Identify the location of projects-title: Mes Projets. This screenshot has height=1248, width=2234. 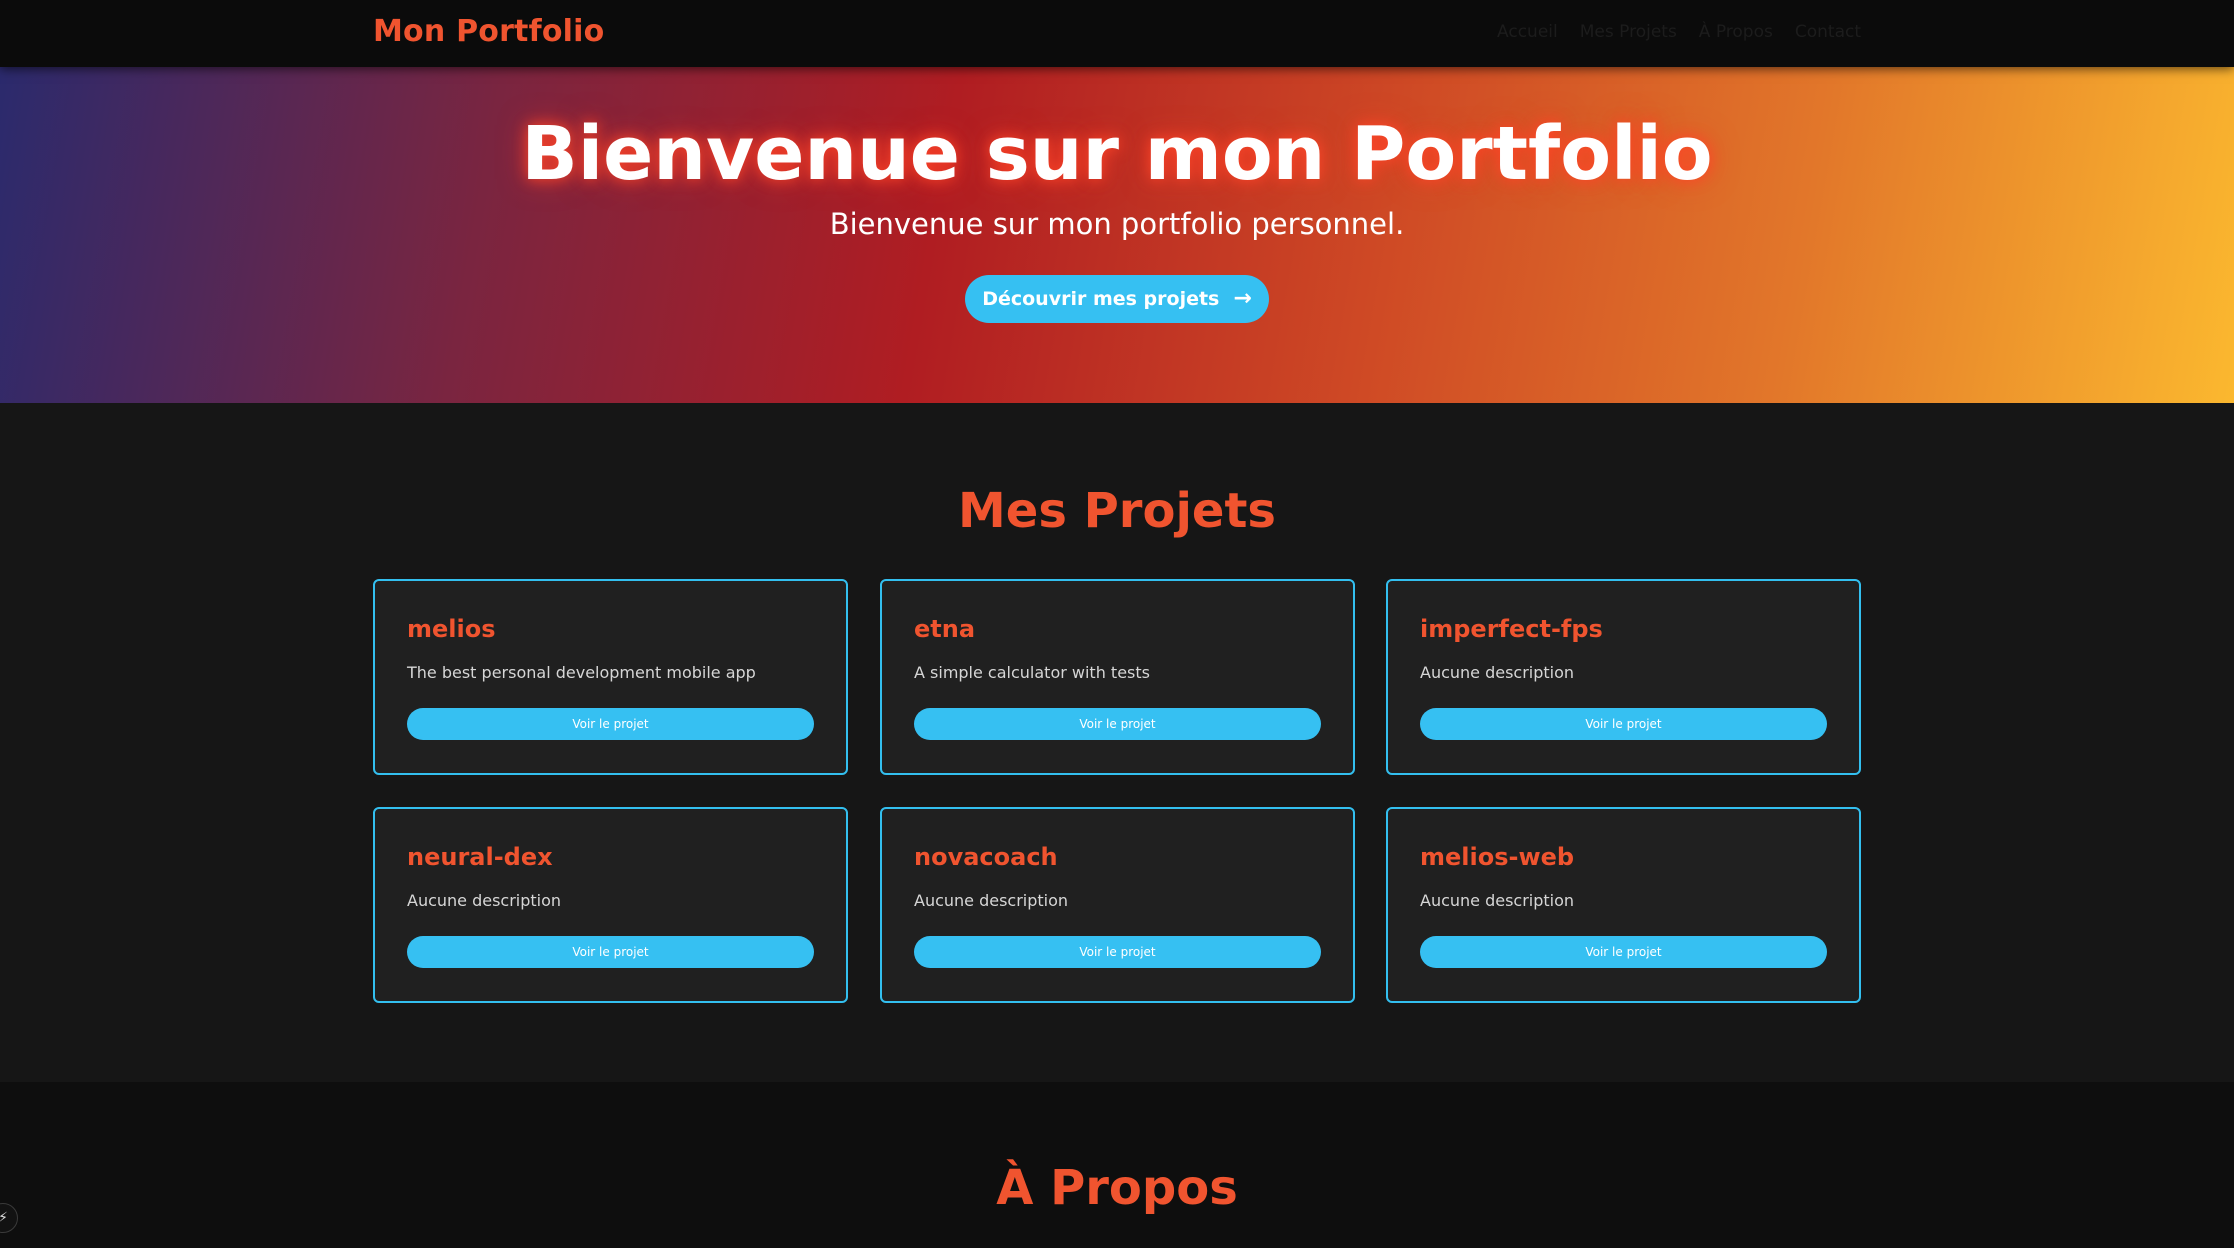
(1117, 511).